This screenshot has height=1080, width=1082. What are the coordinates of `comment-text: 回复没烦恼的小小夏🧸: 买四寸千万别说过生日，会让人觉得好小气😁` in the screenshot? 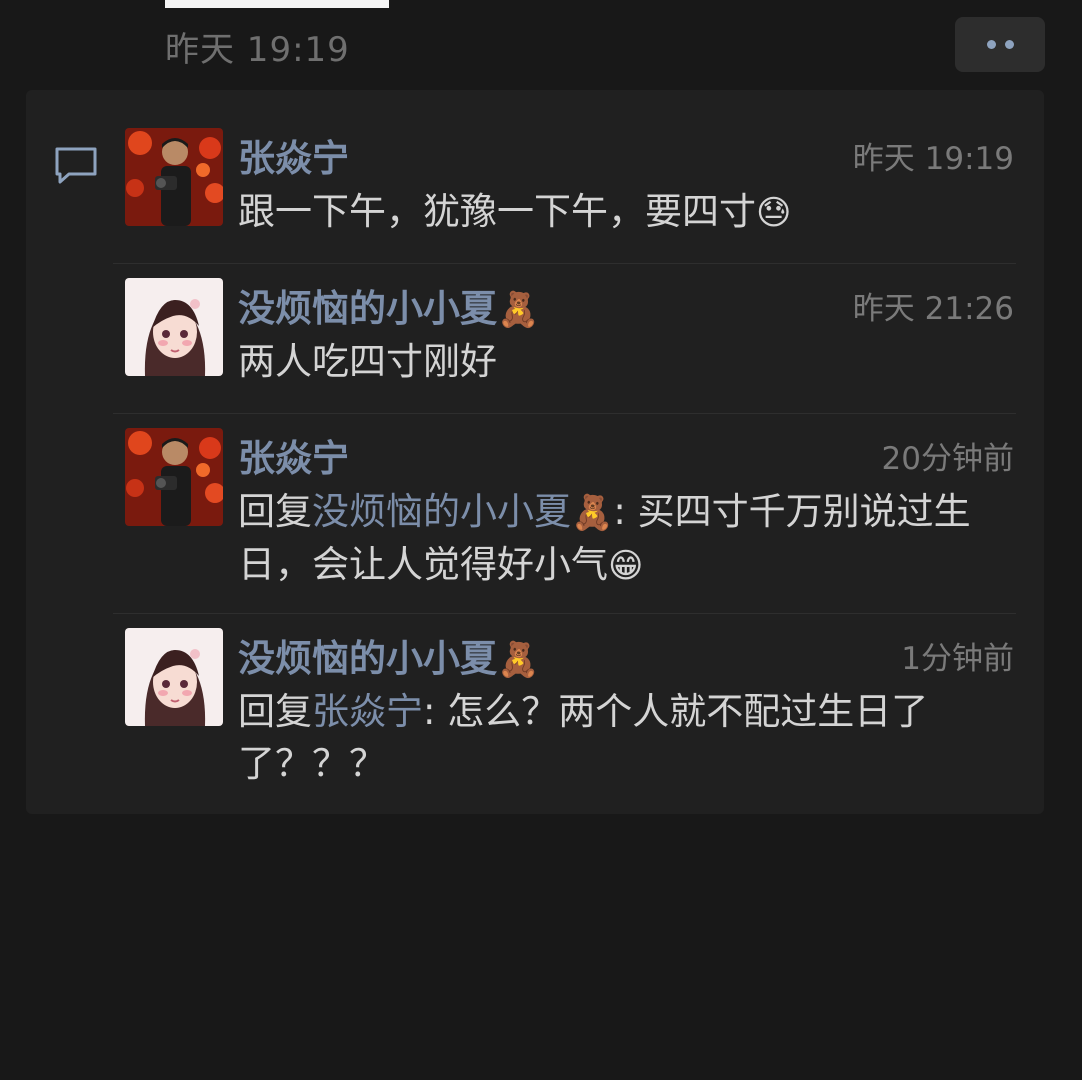 It's located at (633, 539).